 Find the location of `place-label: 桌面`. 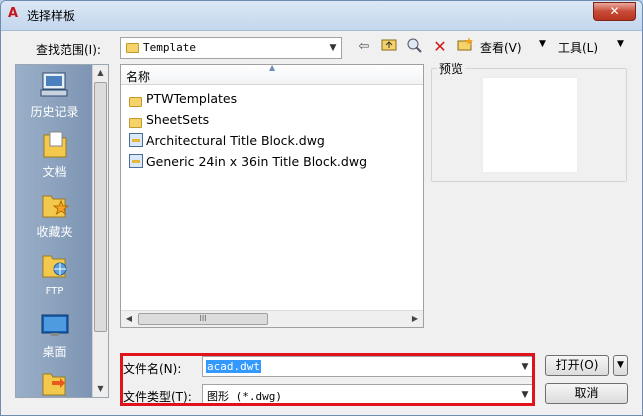

place-label: 桌面 is located at coordinates (54, 352).